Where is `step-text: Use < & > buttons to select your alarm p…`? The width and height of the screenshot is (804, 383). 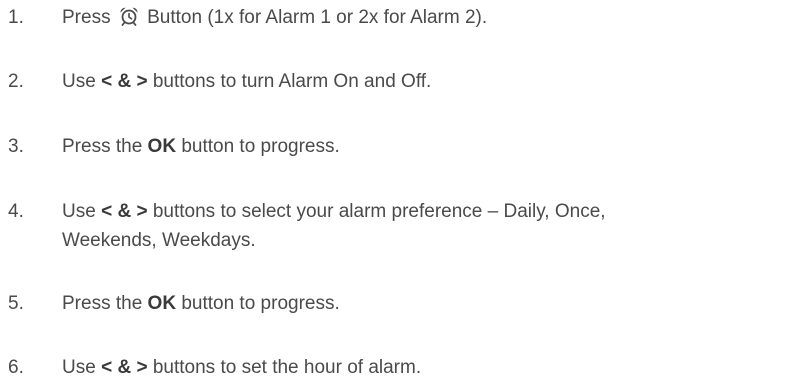
step-text: Use < & > buttons to select your alarm p… is located at coordinates (334, 212).